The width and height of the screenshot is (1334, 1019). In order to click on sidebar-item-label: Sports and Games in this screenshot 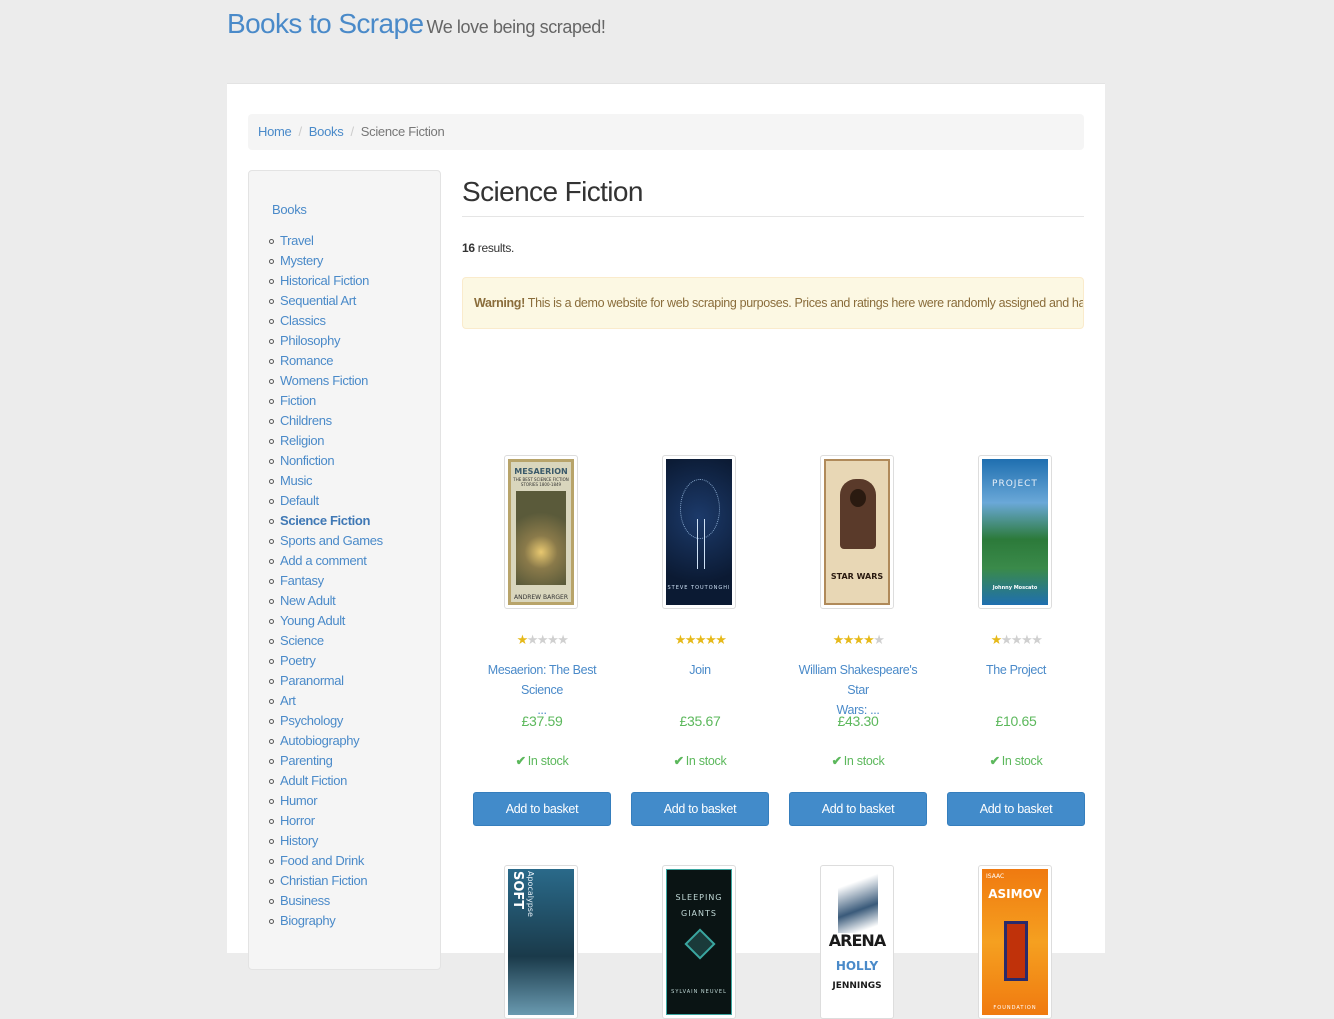, I will do `click(331, 540)`.